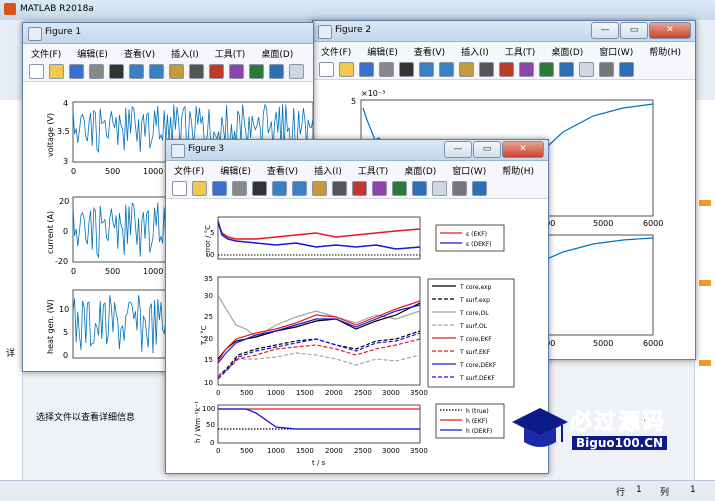  What do you see at coordinates (168, 33) in the screenshot?
I see `figure1-titlebar: Figure 1` at bounding box center [168, 33].